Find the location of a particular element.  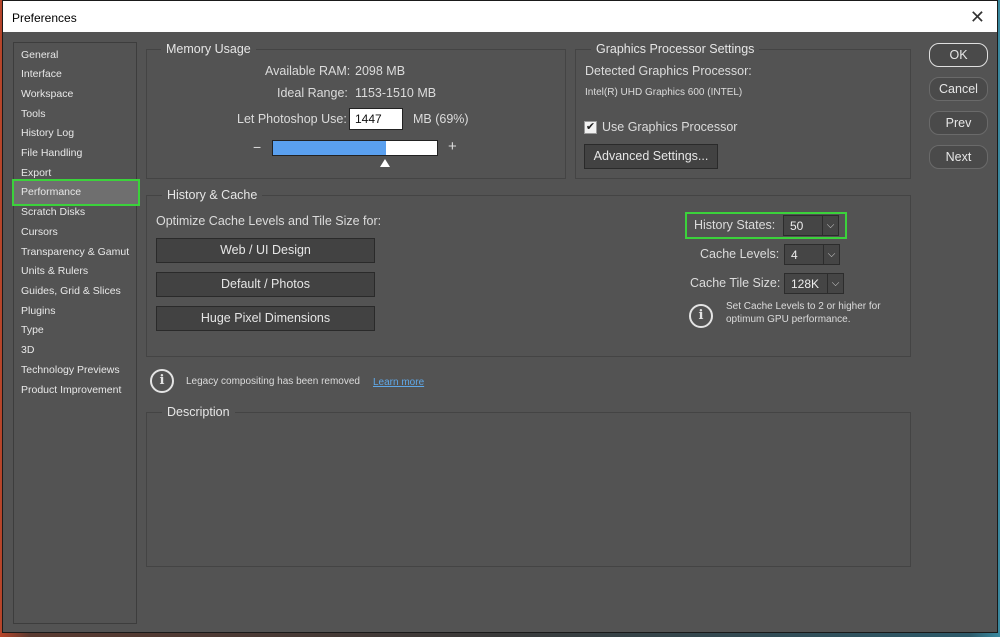

slider-minus-icon: − is located at coordinates (257, 147).